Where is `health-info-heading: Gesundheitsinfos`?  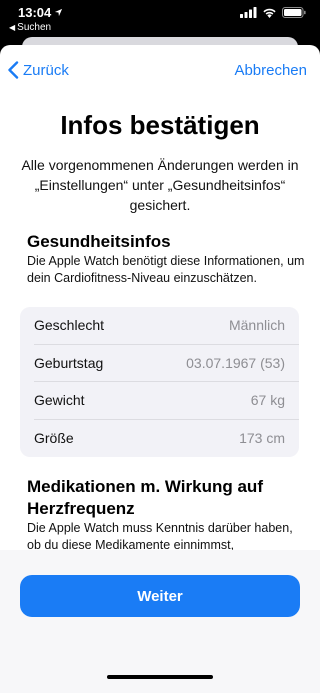 health-info-heading: Gesundheitsinfos is located at coordinates (99, 241).